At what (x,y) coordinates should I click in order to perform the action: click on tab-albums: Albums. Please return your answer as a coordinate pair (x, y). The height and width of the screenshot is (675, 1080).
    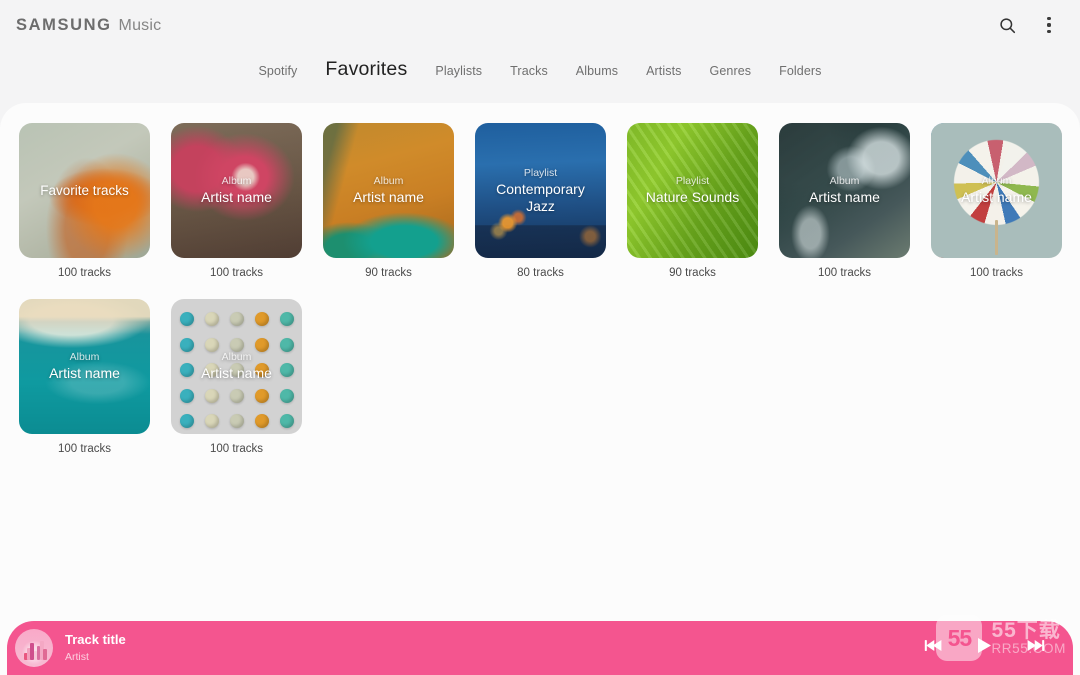
    Looking at the image, I should click on (597, 71).